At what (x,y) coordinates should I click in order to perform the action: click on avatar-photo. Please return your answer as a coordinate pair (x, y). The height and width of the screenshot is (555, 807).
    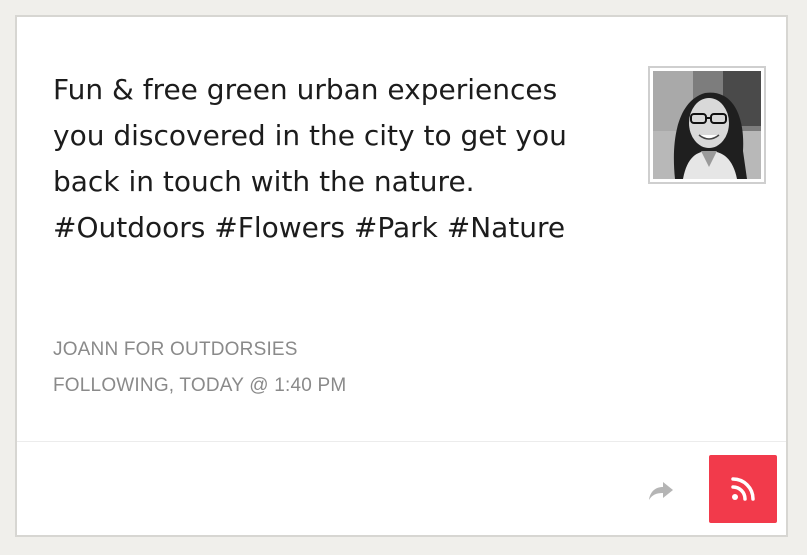
    Looking at the image, I should click on (707, 125).